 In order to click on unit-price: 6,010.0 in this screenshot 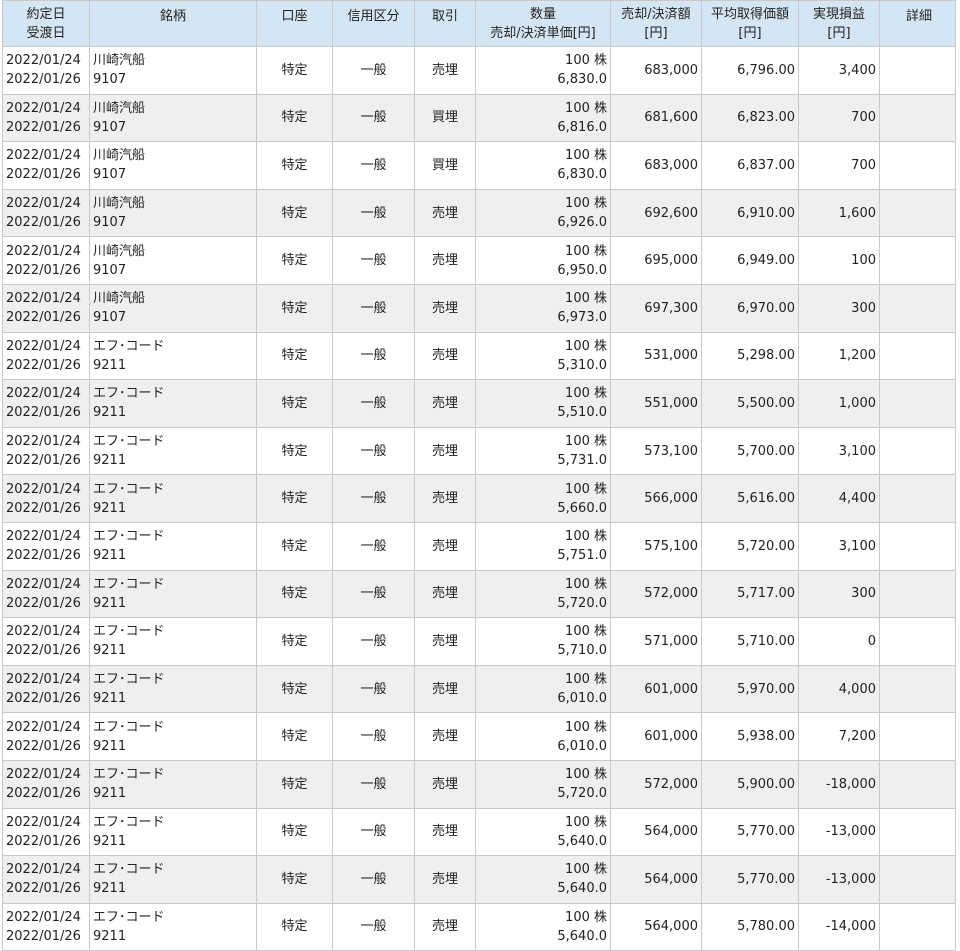, I will do `click(582, 699)`.